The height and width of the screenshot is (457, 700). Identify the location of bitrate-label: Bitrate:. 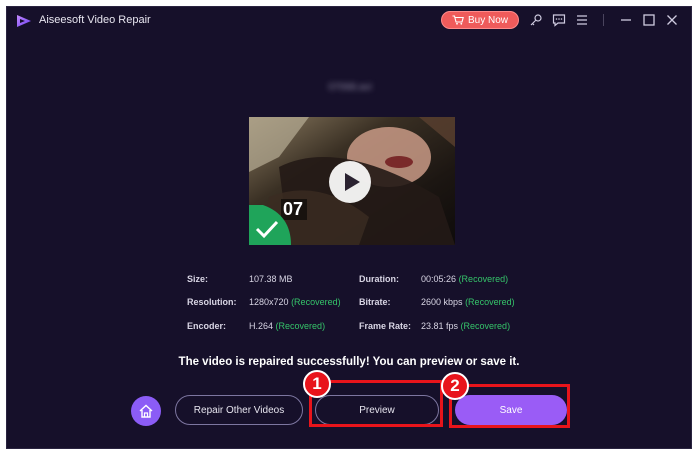
(375, 302).